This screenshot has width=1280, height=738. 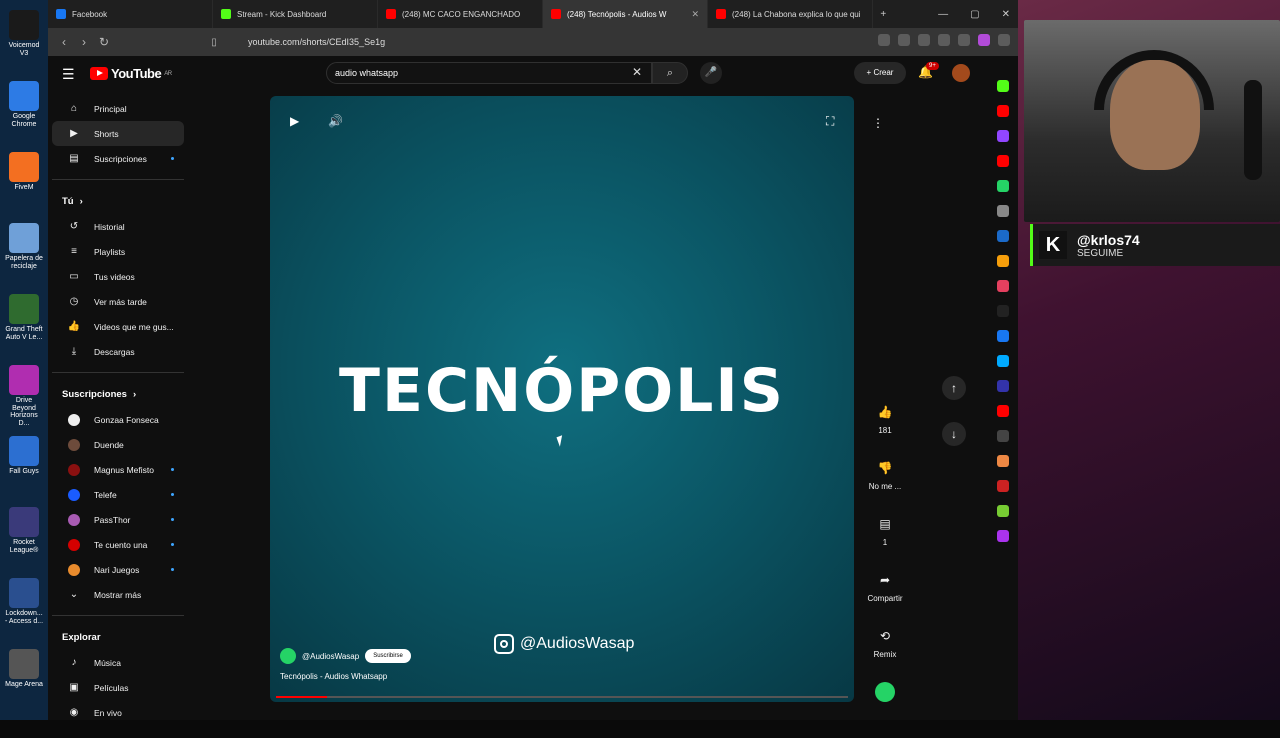 What do you see at coordinates (885, 468) in the screenshot?
I see `dislike-icon: 👎` at bounding box center [885, 468].